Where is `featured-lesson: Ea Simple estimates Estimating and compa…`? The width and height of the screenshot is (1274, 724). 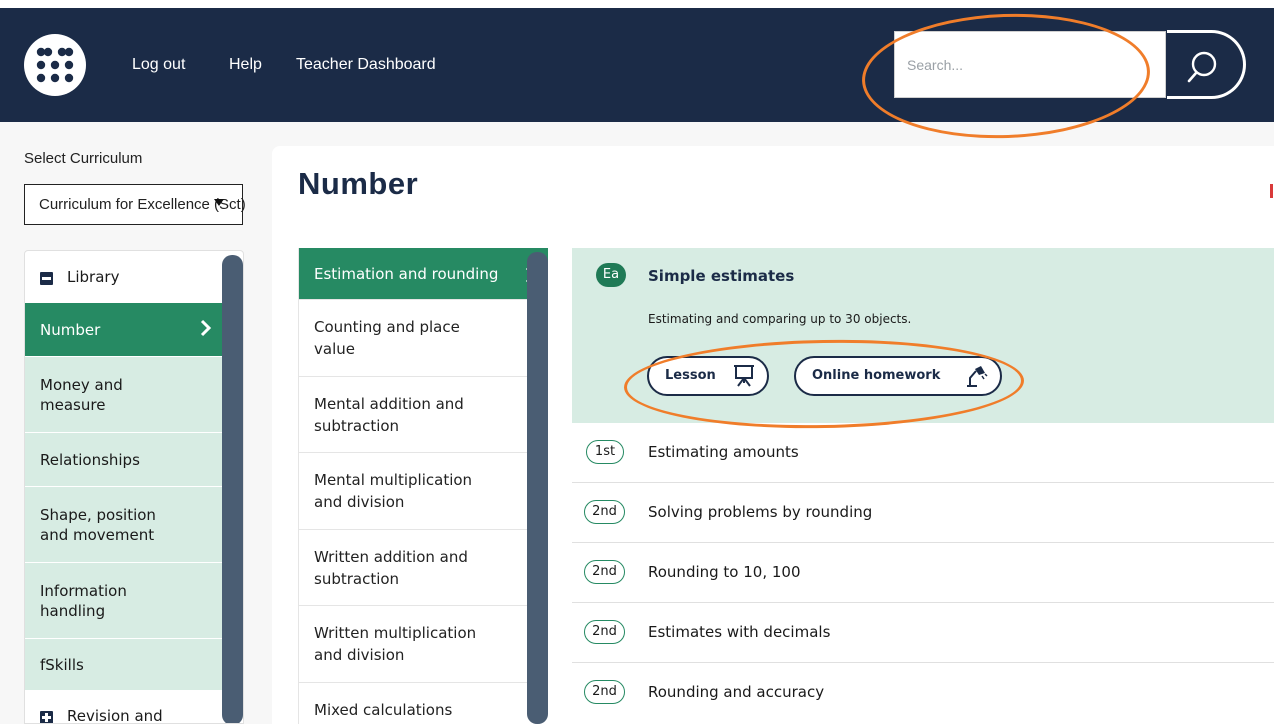 featured-lesson: Ea Simple estimates Estimating and compa… is located at coordinates (923, 335).